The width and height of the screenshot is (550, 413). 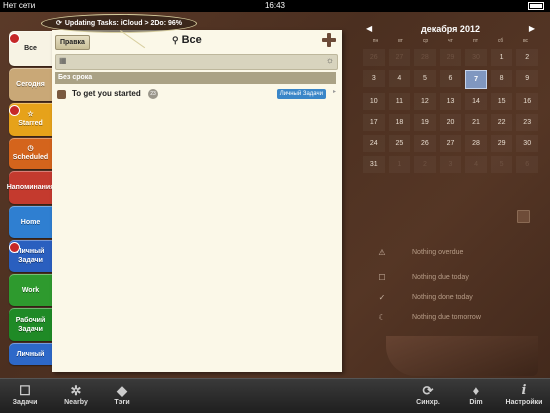 I want to click on notes-icon, so click(x=523, y=216).